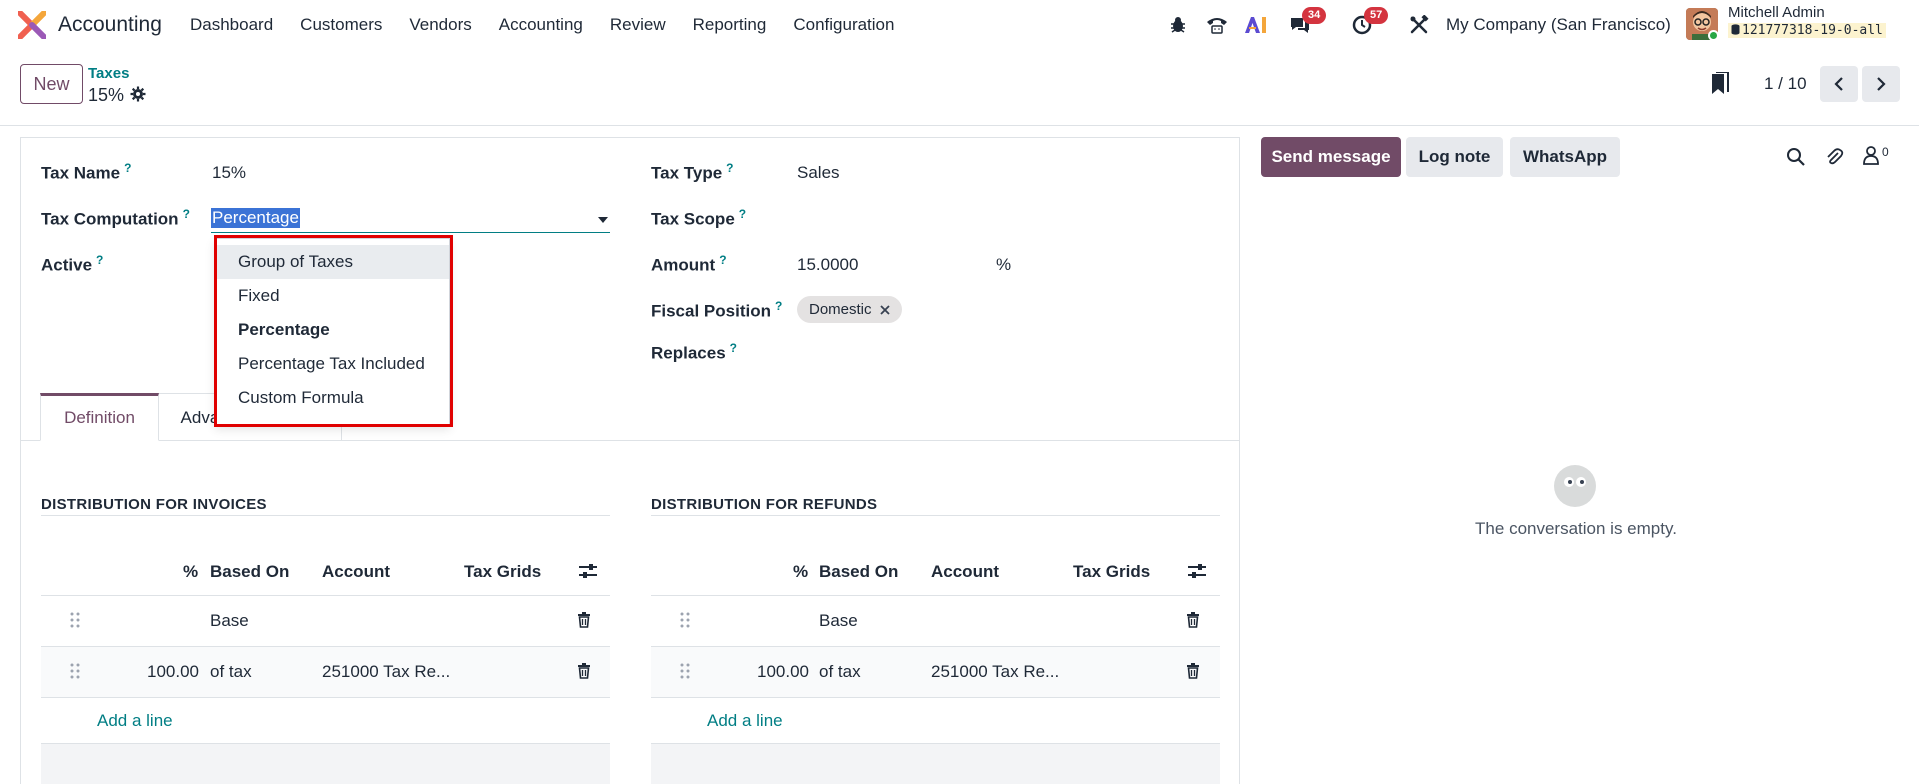 This screenshot has width=1919, height=784. Describe the element at coordinates (827, 265) in the screenshot. I see `amount-field: 15.0000` at that location.